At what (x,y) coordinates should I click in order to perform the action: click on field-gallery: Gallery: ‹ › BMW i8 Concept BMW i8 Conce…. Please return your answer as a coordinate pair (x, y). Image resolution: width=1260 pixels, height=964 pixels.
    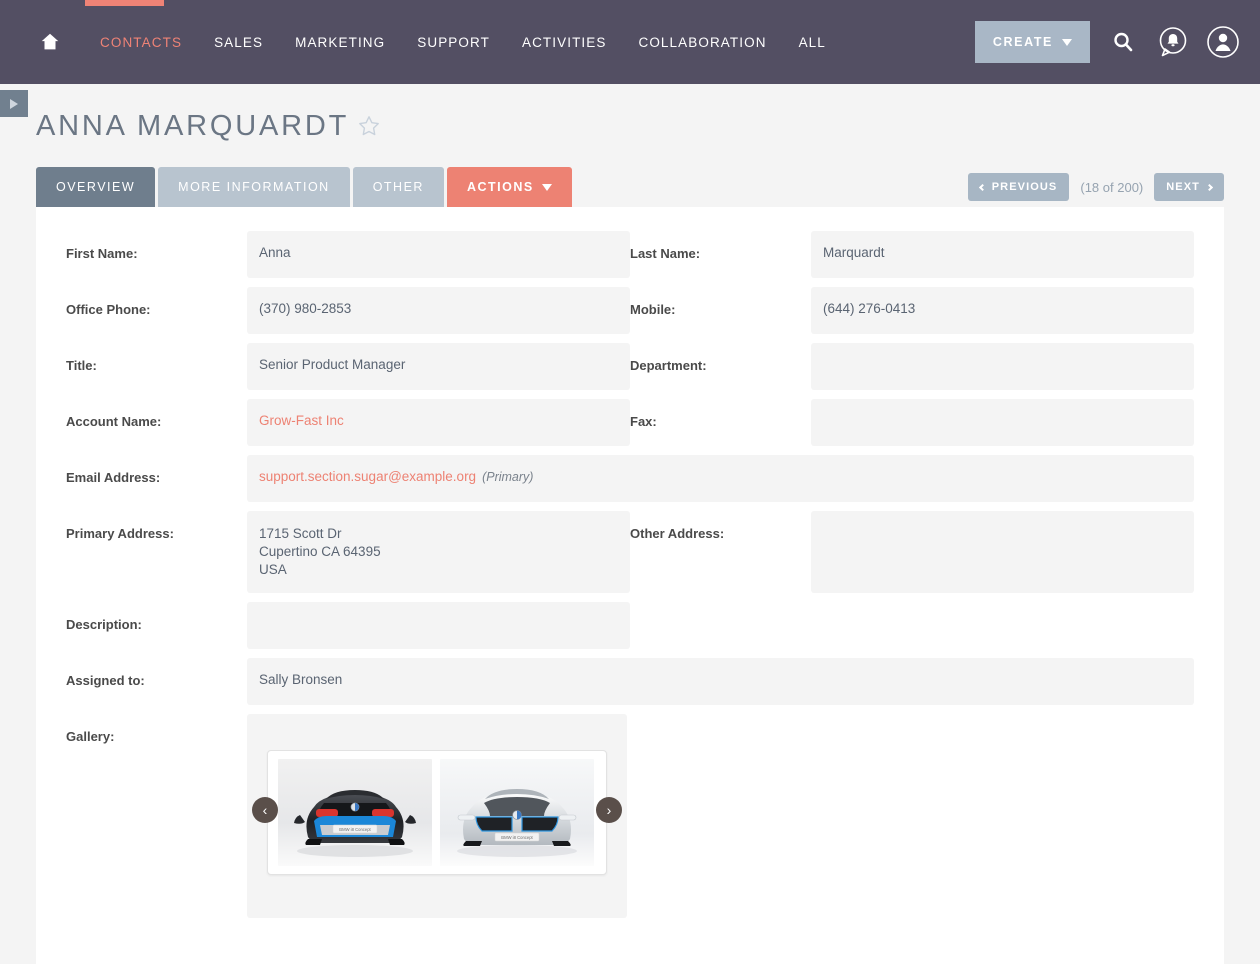
    Looking at the image, I should click on (348, 816).